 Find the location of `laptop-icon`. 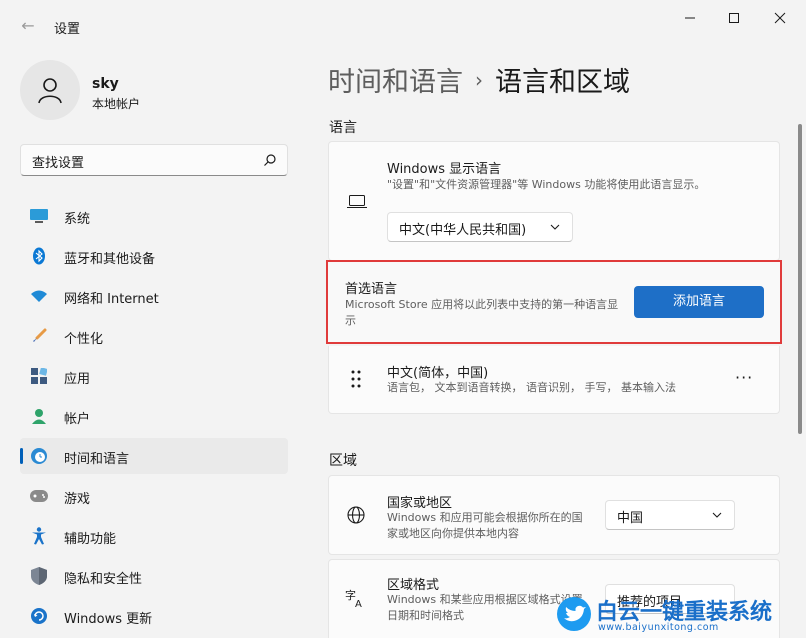

laptop-icon is located at coordinates (357, 203).